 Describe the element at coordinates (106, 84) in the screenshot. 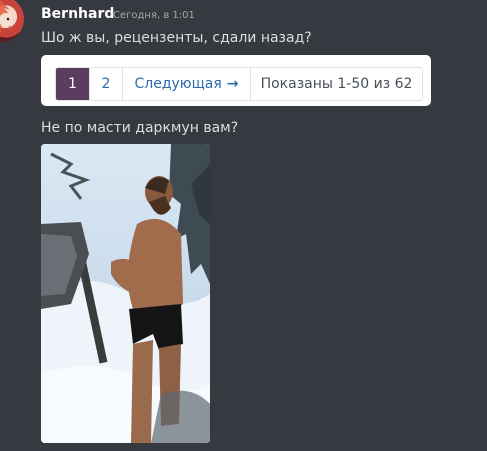

I see `page-2-button: 2` at that location.